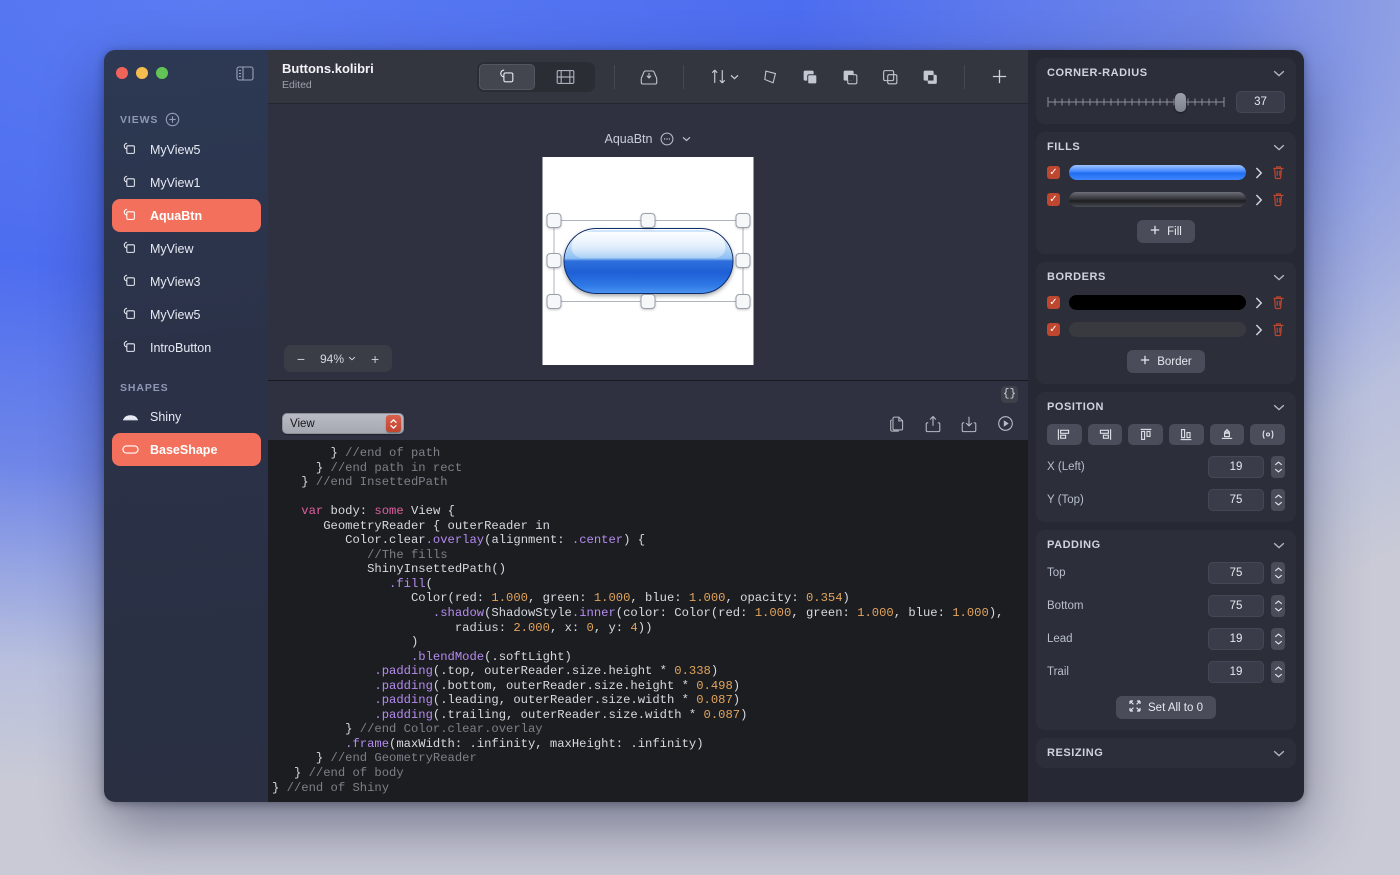 Image resolution: width=1400 pixels, height=875 pixels. What do you see at coordinates (187, 182) in the screenshot?
I see `sidebar-item-myview1: MyView1` at bounding box center [187, 182].